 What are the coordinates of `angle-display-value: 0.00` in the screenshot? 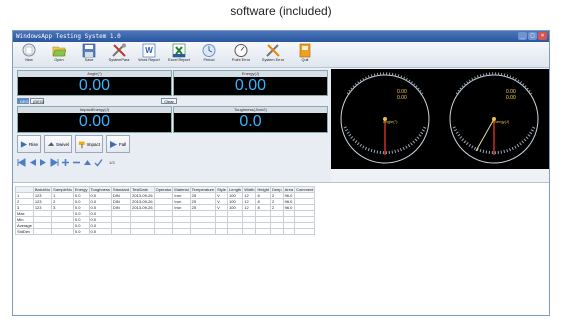 It's located at (94, 85).